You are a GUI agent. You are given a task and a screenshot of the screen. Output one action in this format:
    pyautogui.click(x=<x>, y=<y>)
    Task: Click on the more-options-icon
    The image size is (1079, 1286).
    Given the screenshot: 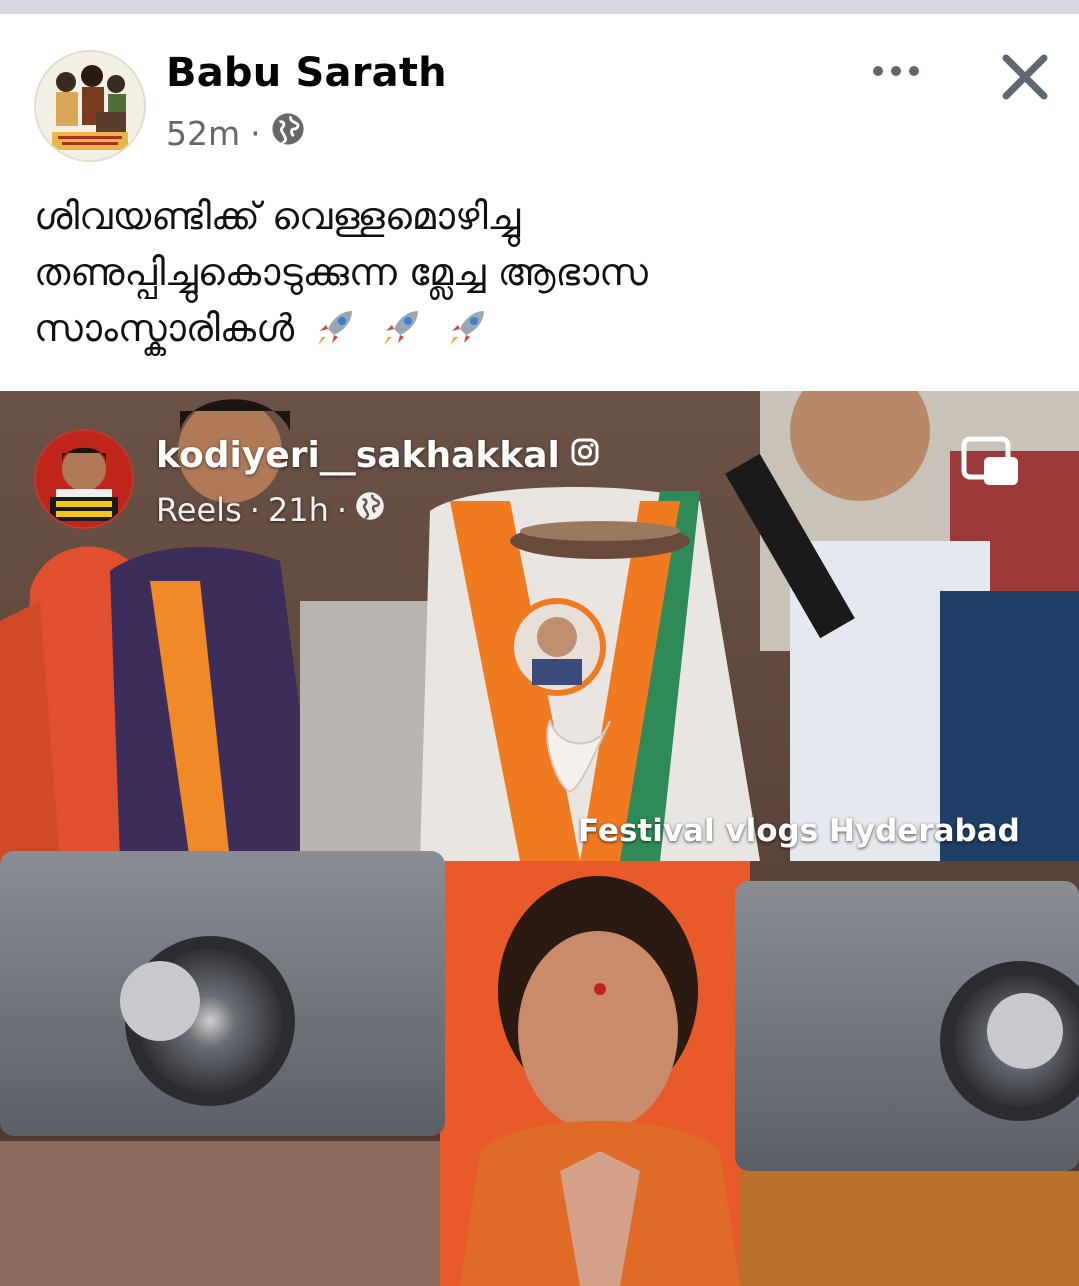 What is the action you would take?
    pyautogui.click(x=896, y=71)
    